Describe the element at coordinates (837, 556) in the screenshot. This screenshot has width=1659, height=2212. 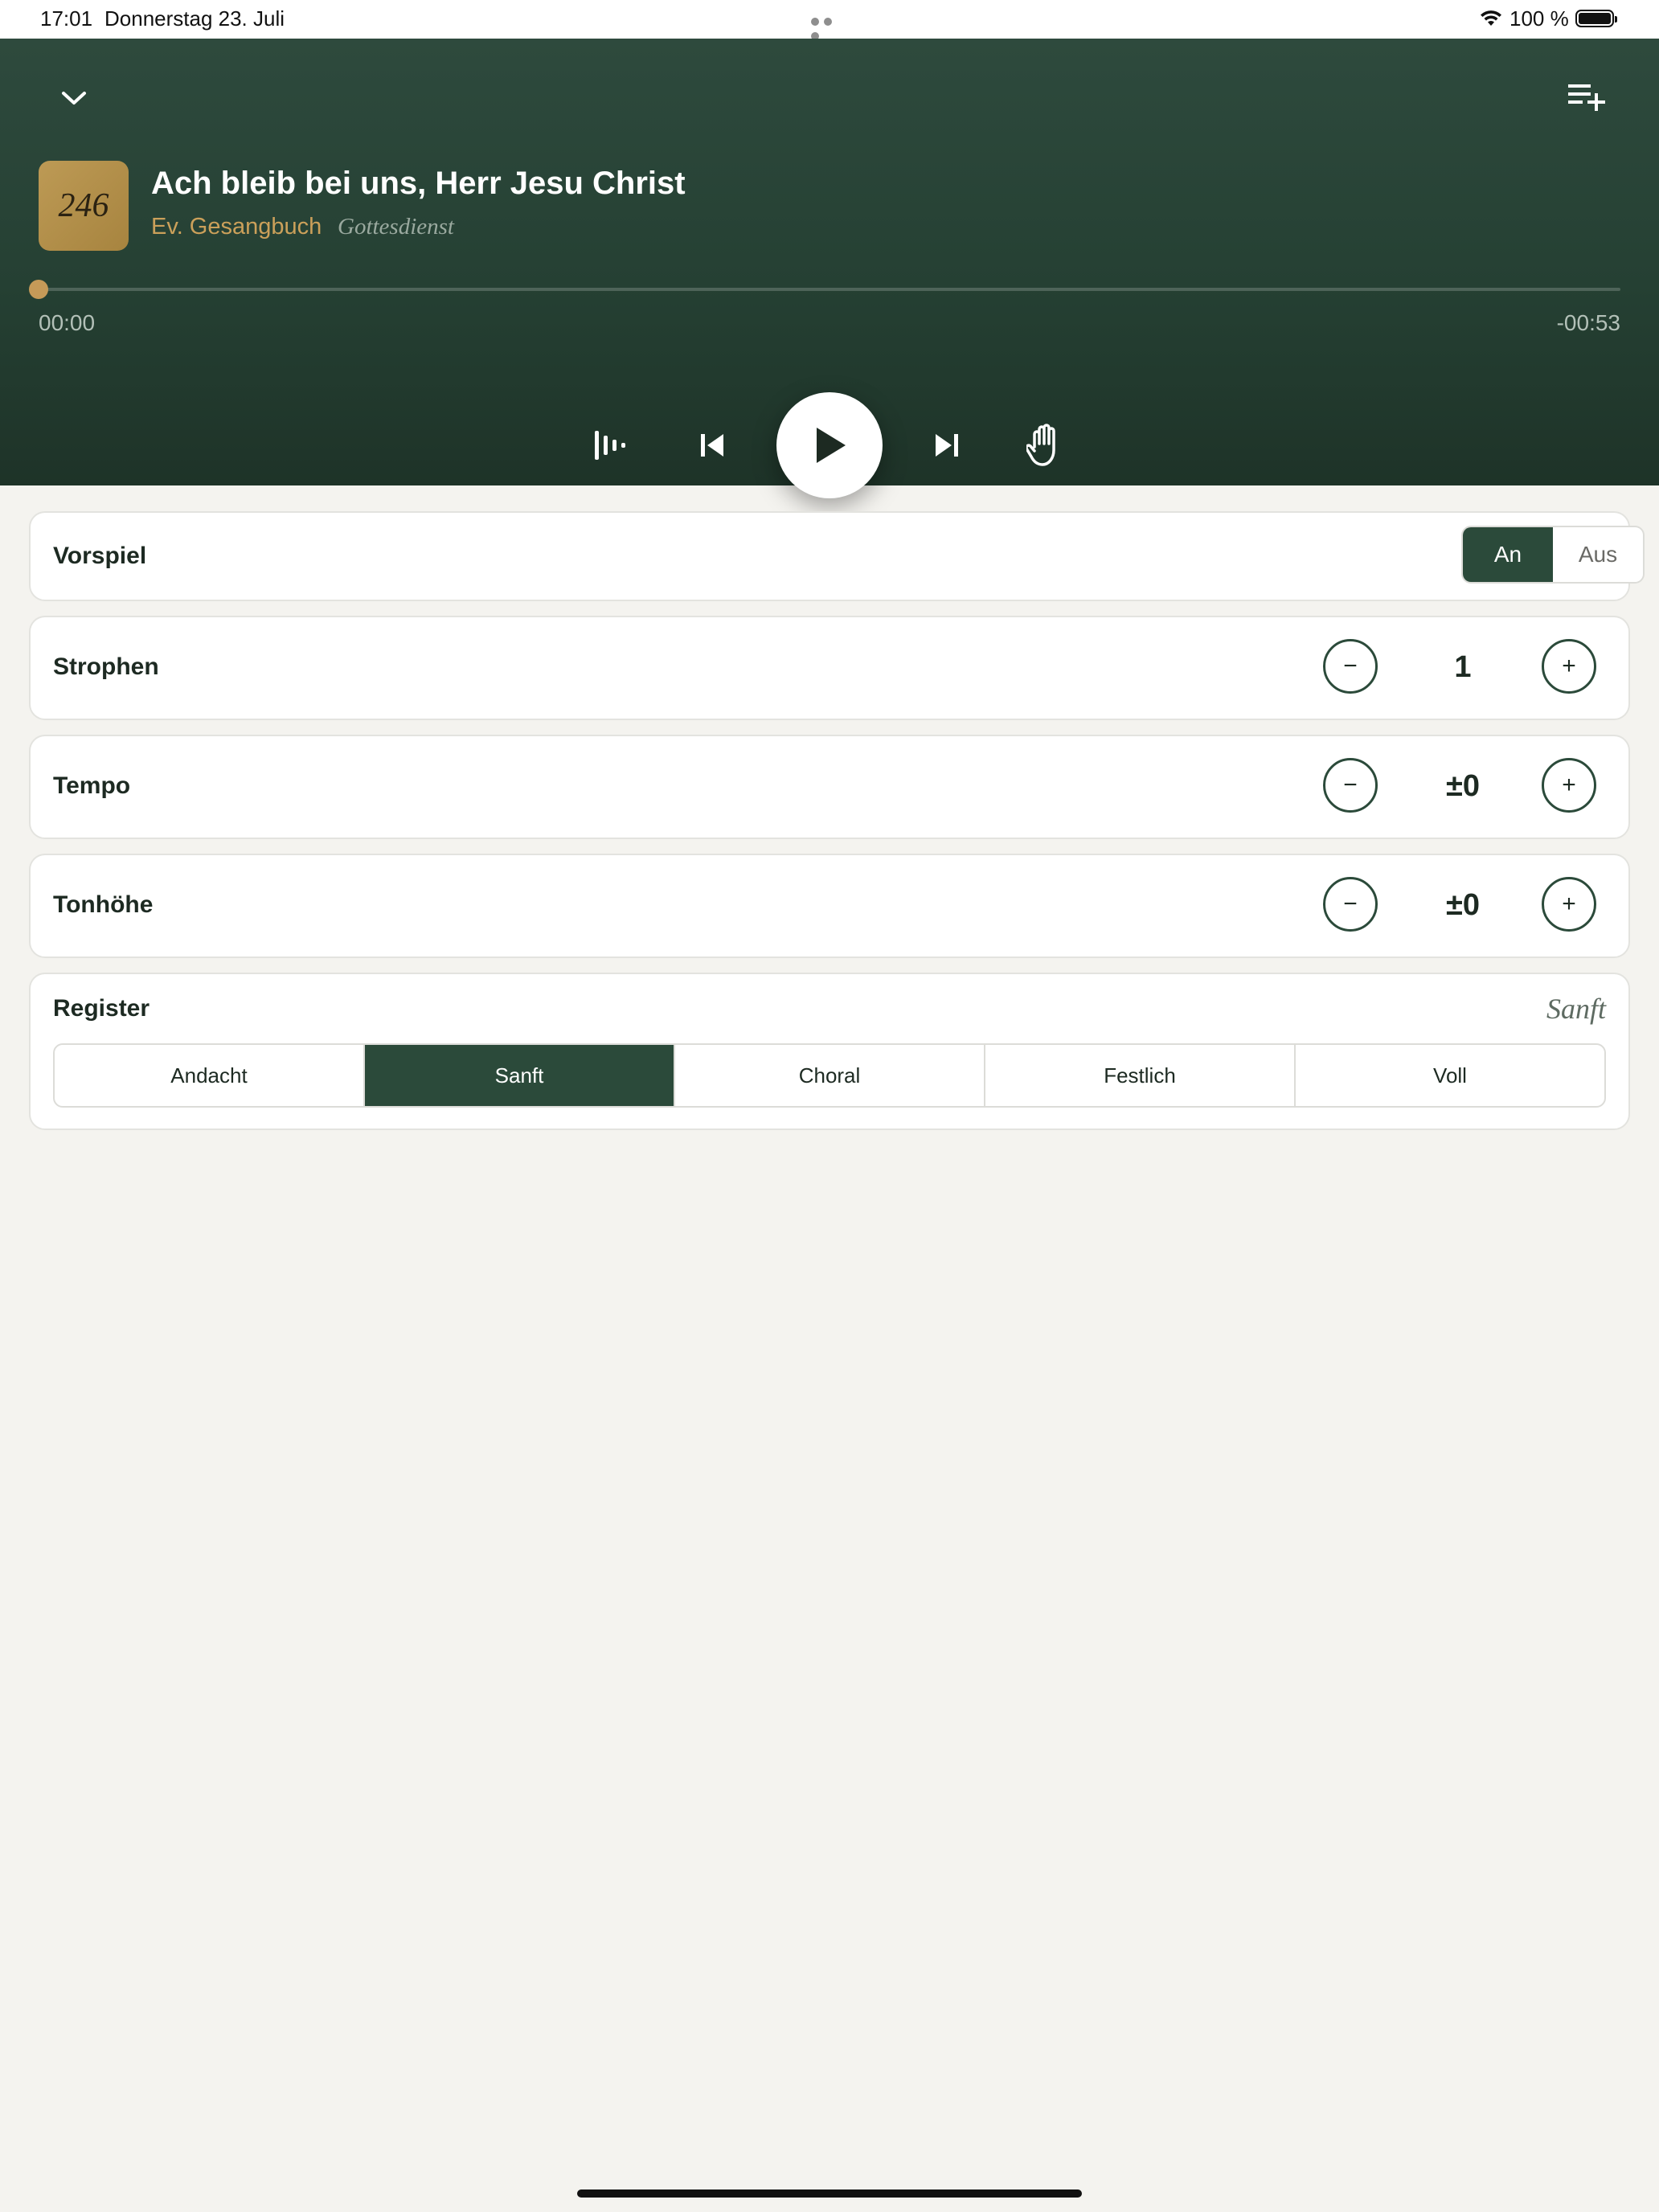
I see `vorspiel-card: Vorspiel An Aus` at that location.